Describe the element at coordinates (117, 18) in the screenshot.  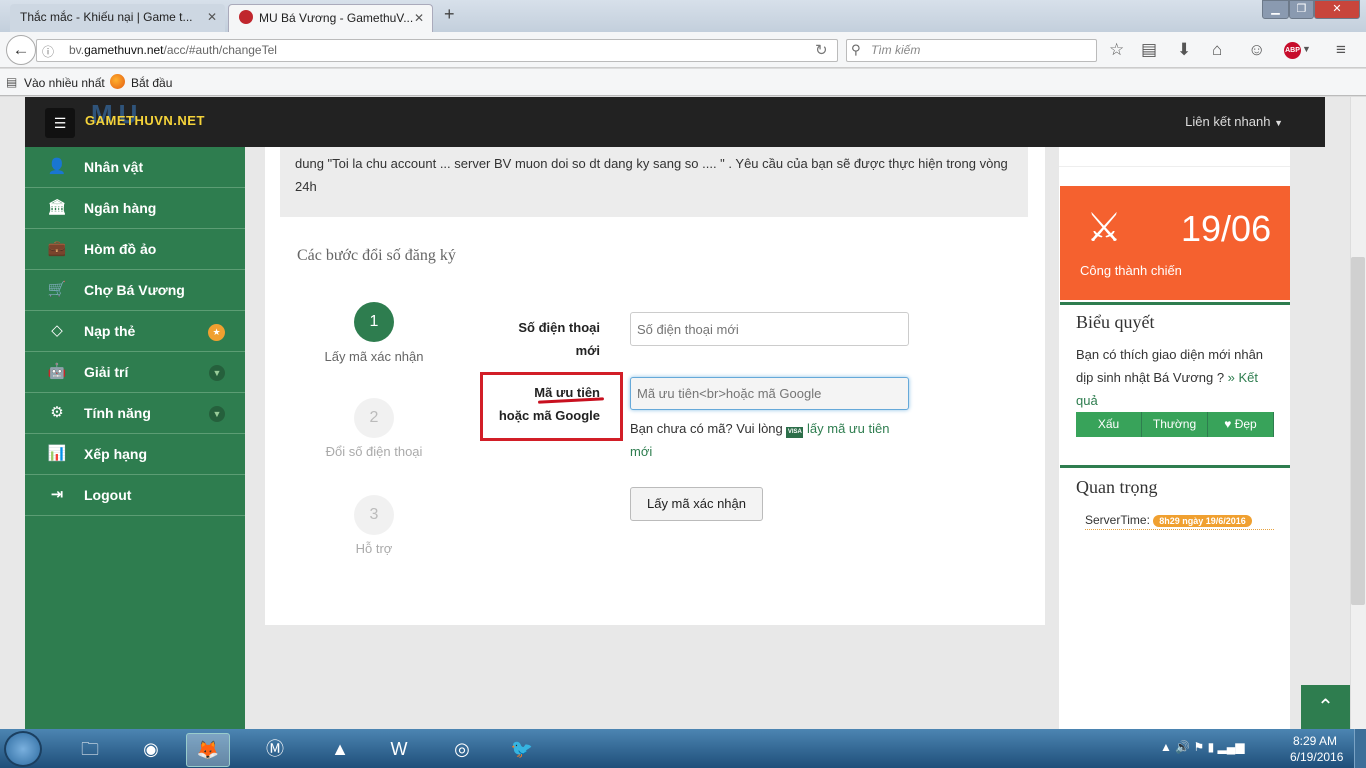
I see `browser-tab-1: Thắc mắc - Khiếu nại | Game t... ✕` at that location.